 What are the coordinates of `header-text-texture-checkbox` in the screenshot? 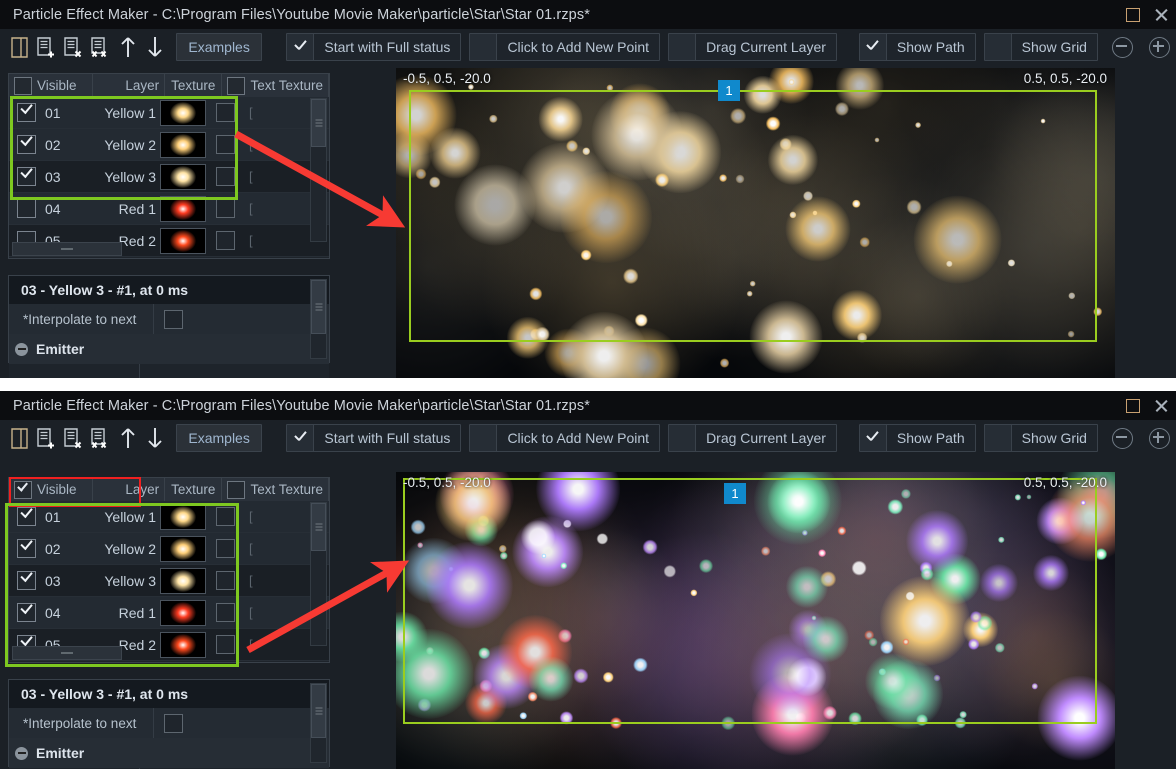 It's located at (236, 489).